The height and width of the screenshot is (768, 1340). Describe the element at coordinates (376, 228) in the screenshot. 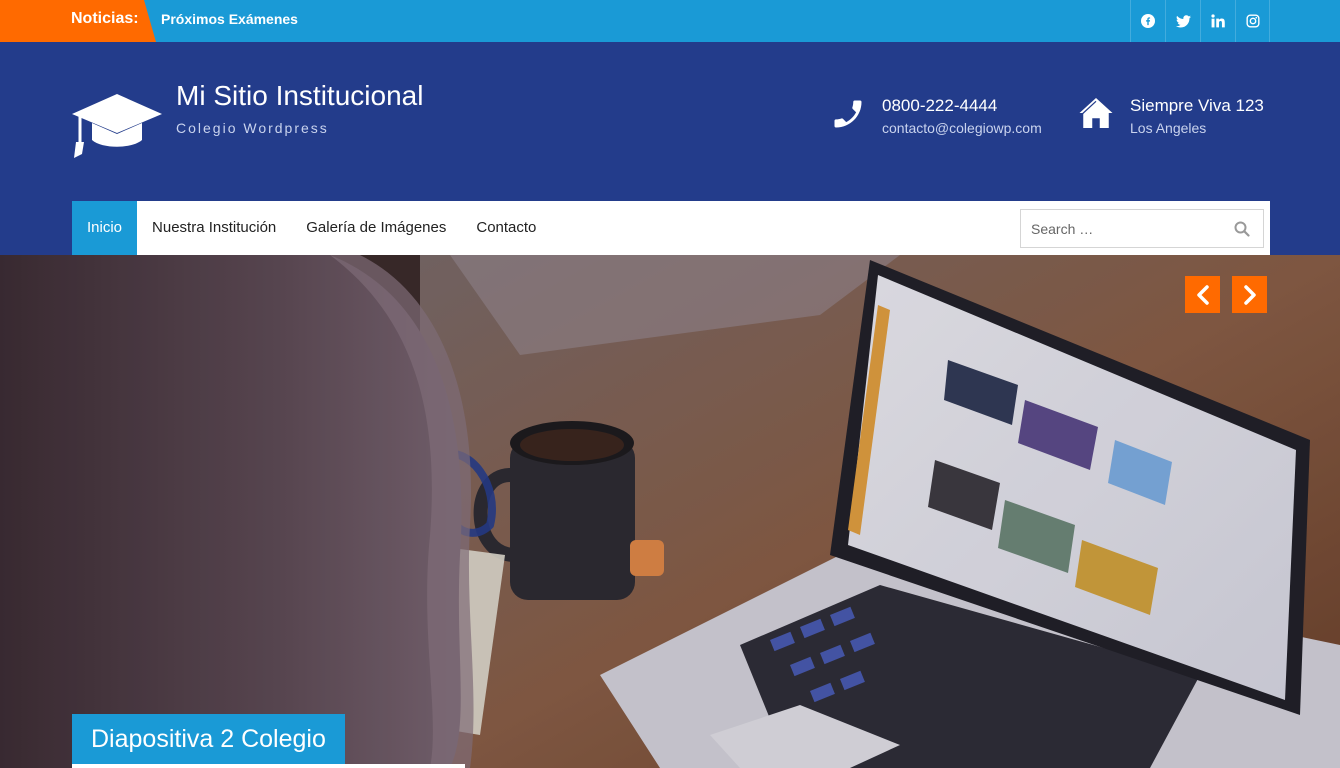

I see `nav-item-galeria: Galería de Imágenes` at that location.